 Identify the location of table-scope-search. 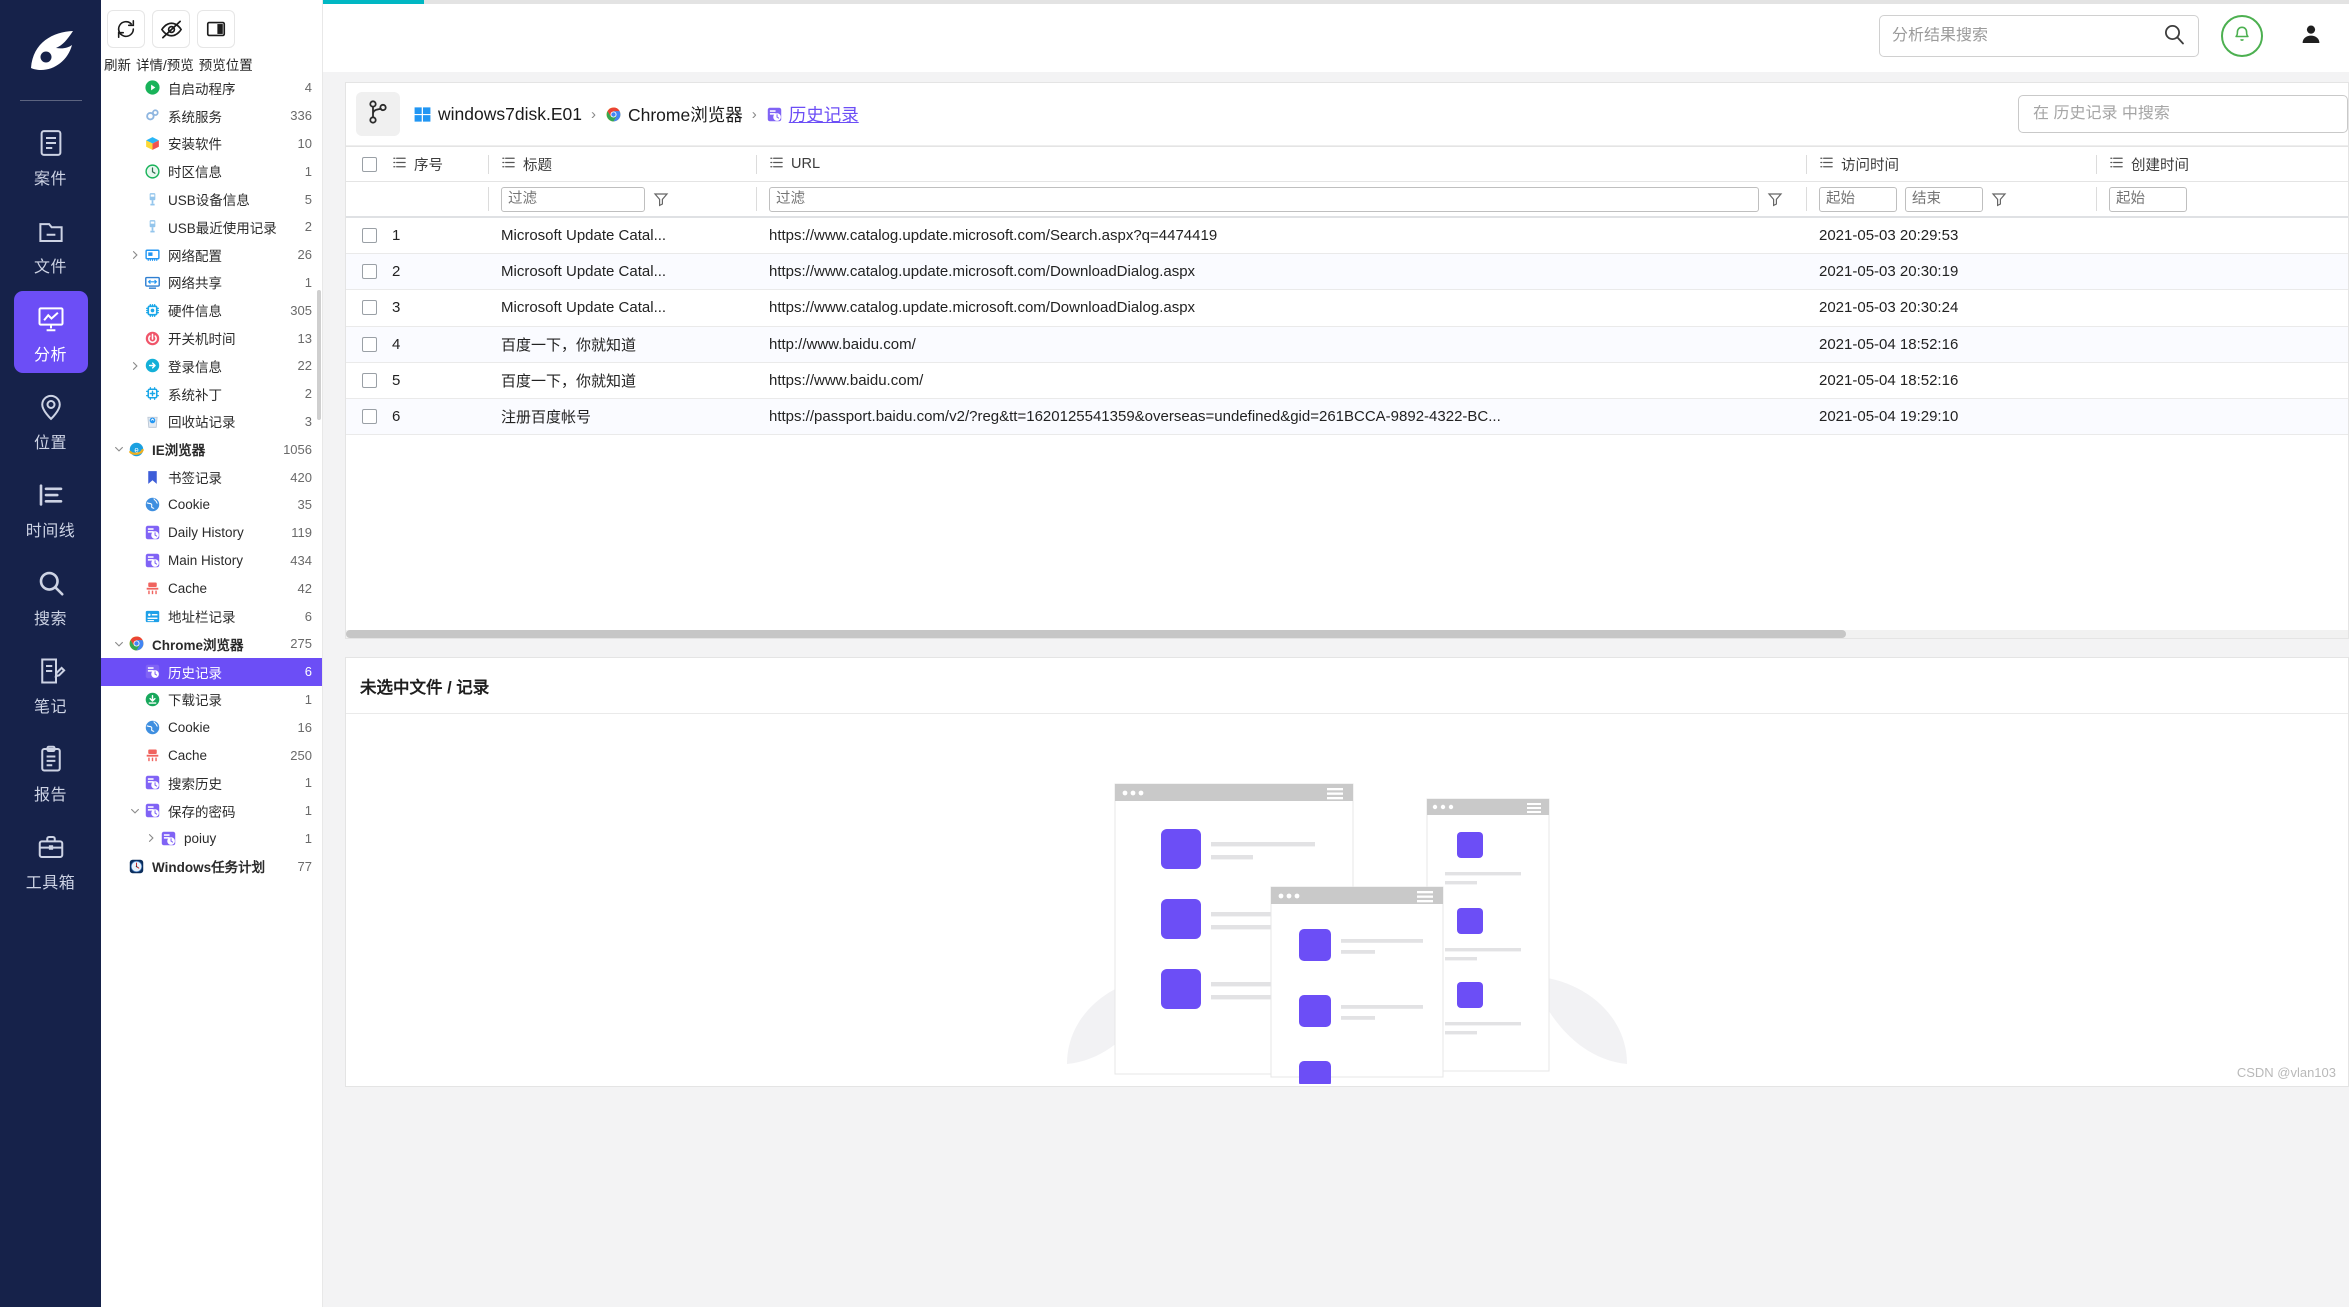
(2183, 114).